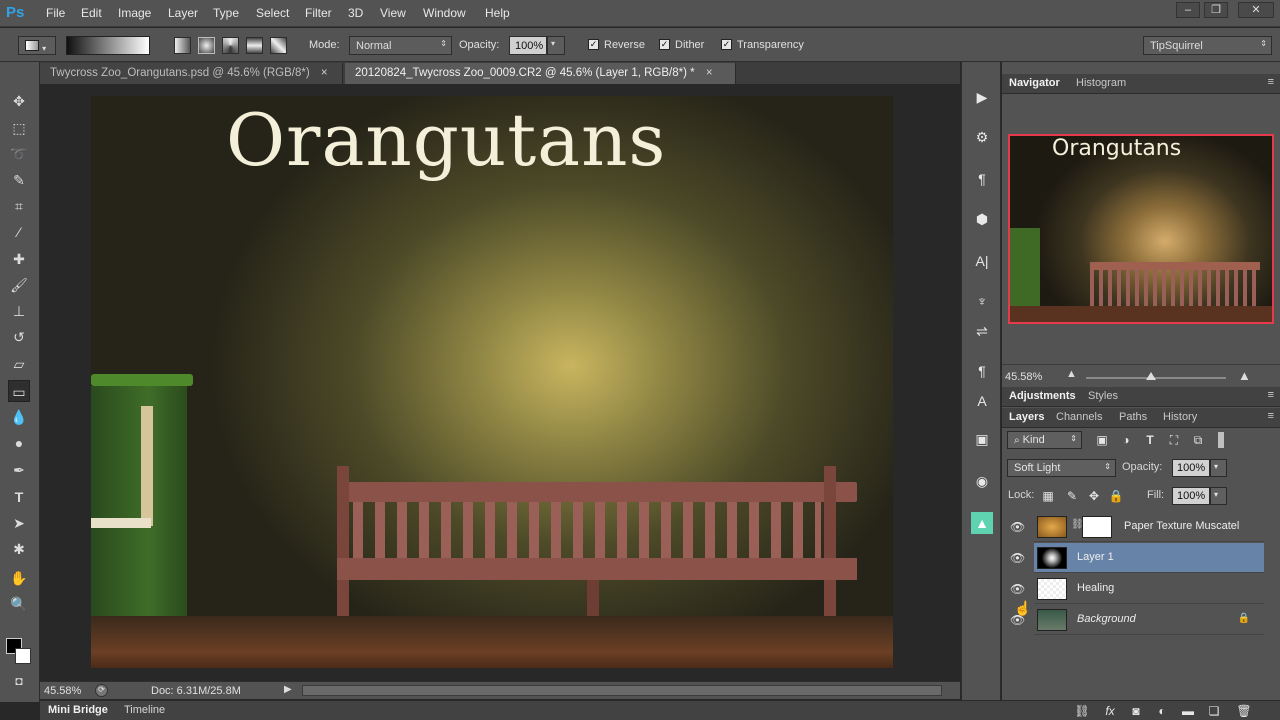 This screenshot has width=1280, height=720. What do you see at coordinates (982, 179) in the screenshot?
I see `paragraph-icon: ¶` at bounding box center [982, 179].